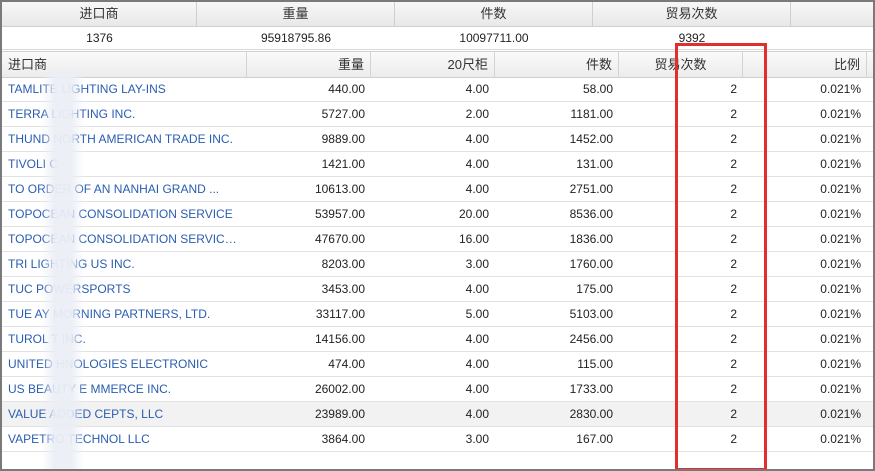  Describe the element at coordinates (124, 264) in the screenshot. I see `cell-importer-name: TRI LIGHTING US INC.` at that location.